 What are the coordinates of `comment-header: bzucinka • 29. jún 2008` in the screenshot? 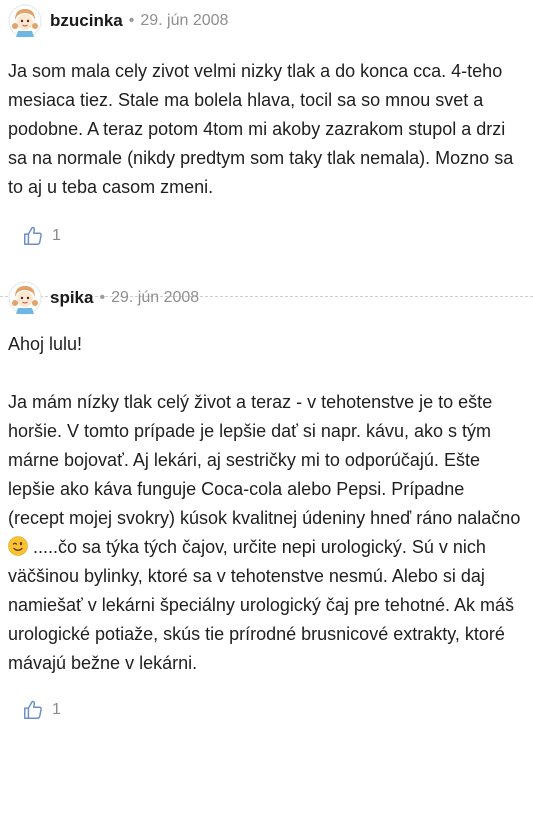 It's located at (270, 21).